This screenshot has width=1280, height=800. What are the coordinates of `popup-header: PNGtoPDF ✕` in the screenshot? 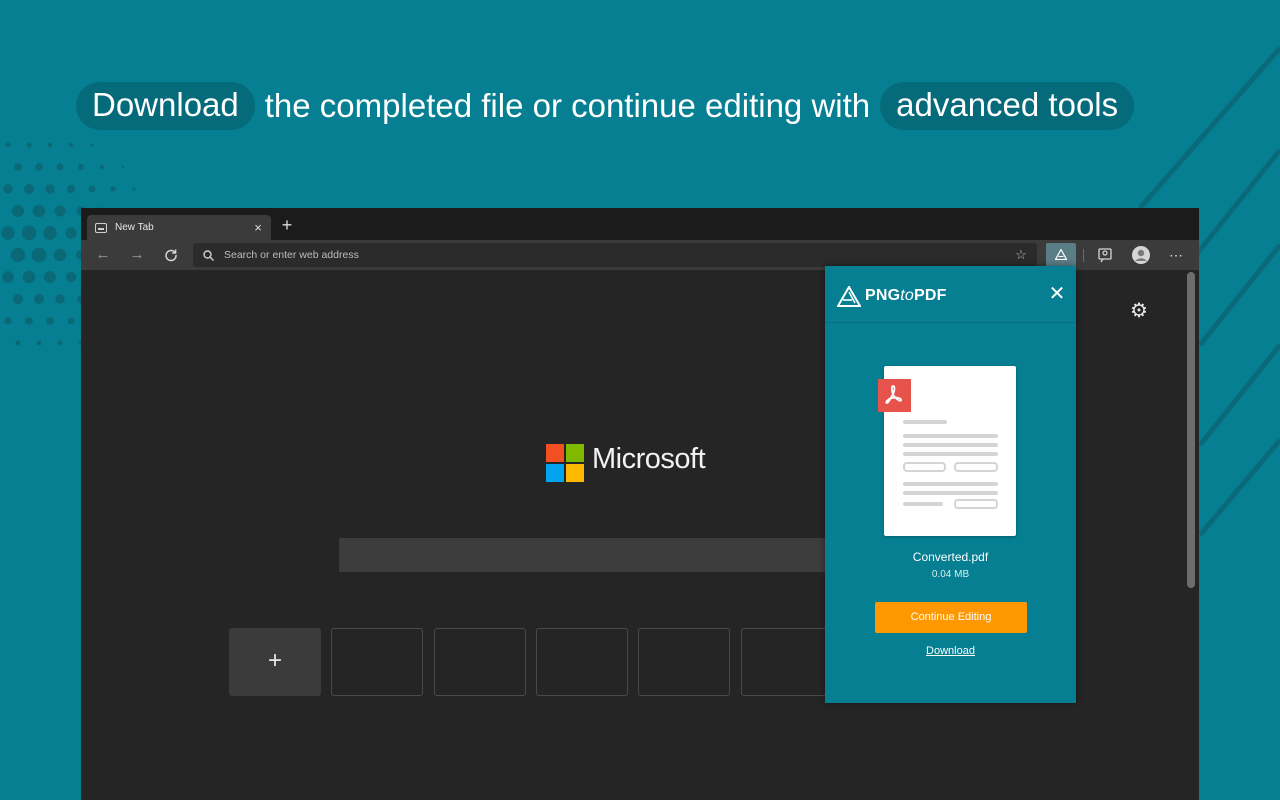 It's located at (950, 294).